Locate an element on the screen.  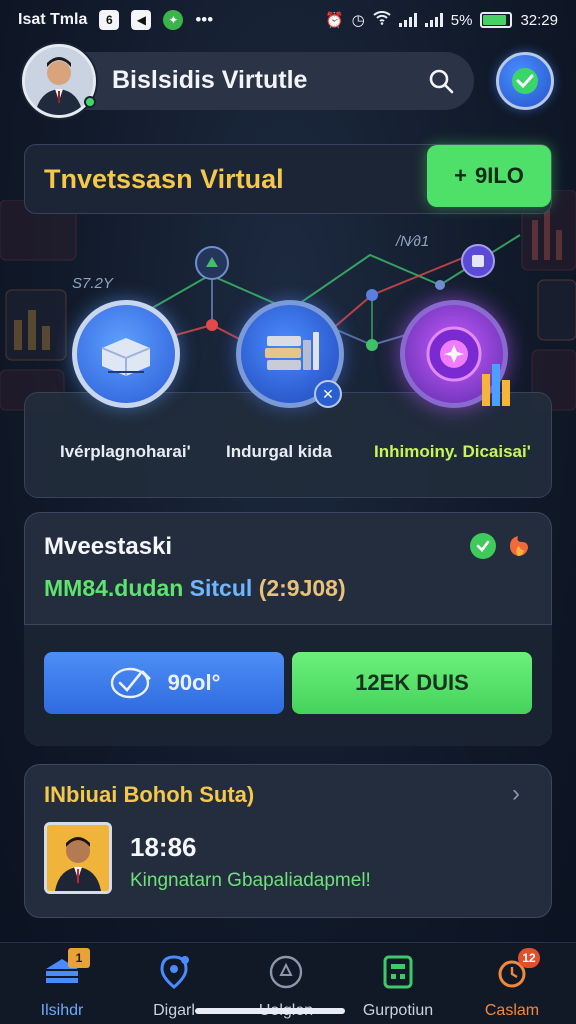
stack-icon is located at coordinates (292, 351).